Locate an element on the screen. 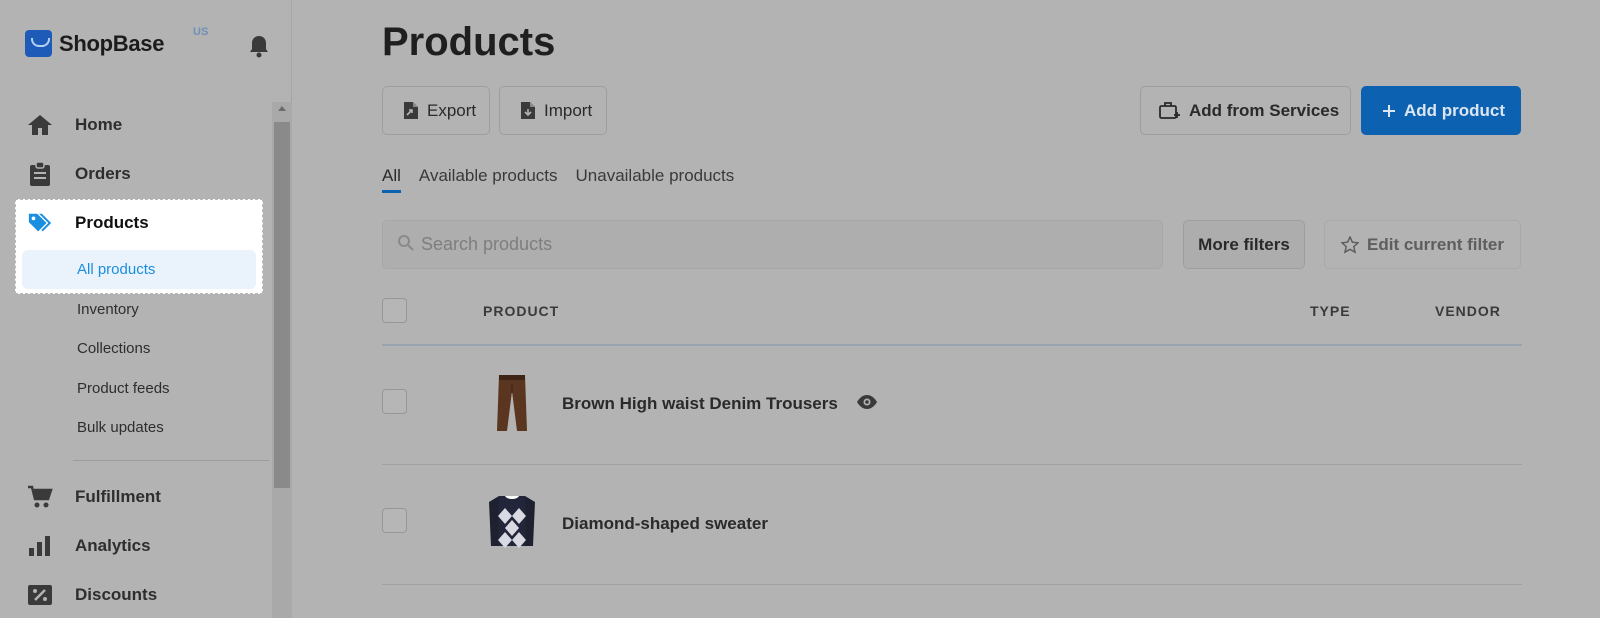  sidebar-subitem-product-feeds: Product feeds is located at coordinates (123, 388).